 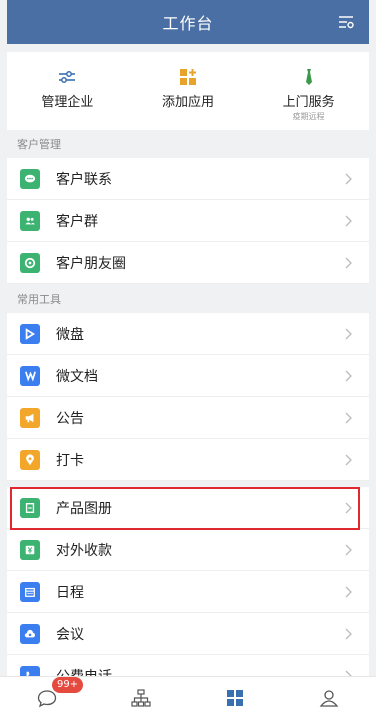 I want to click on list-item-label: 客户联系, so click(x=84, y=179).